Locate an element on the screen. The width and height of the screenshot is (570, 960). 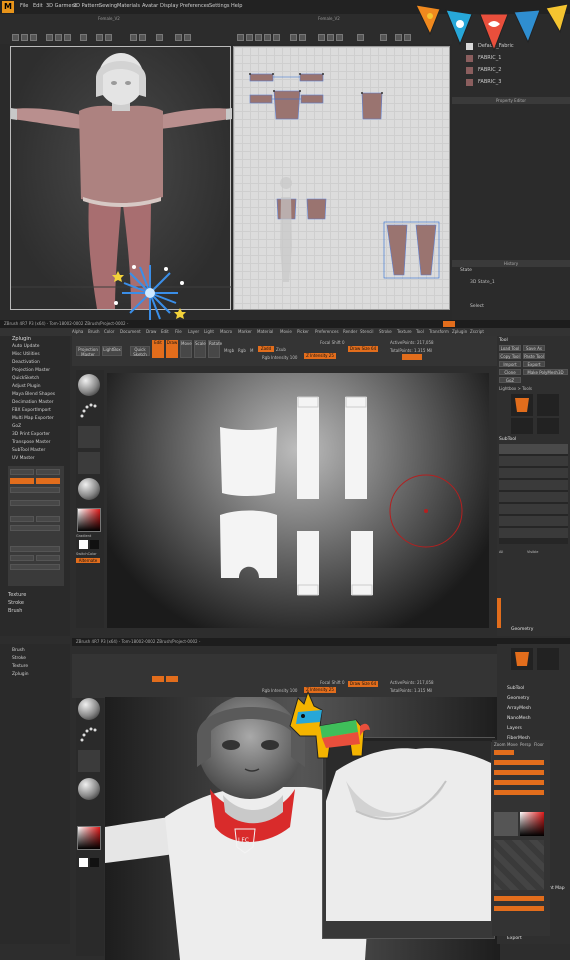
main-color-swatch is located at coordinates (83, 544).